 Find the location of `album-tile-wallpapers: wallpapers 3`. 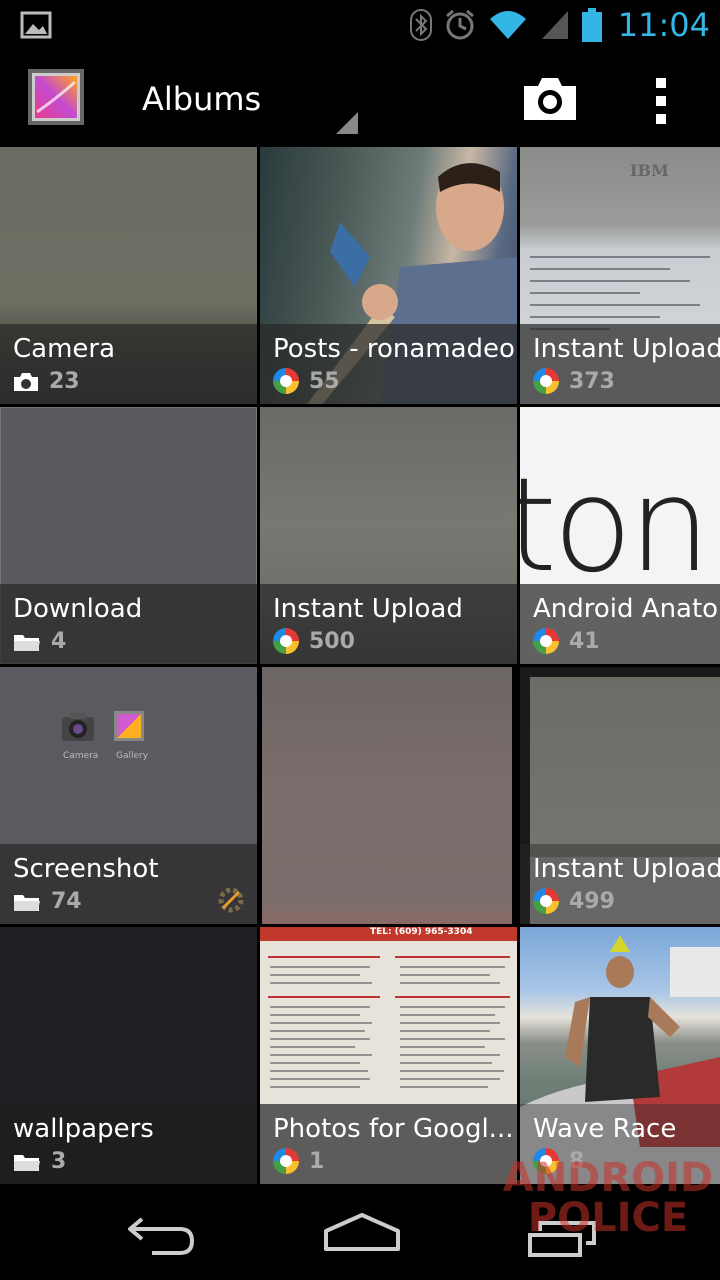

album-tile-wallpapers: wallpapers 3 is located at coordinates (128, 1055).